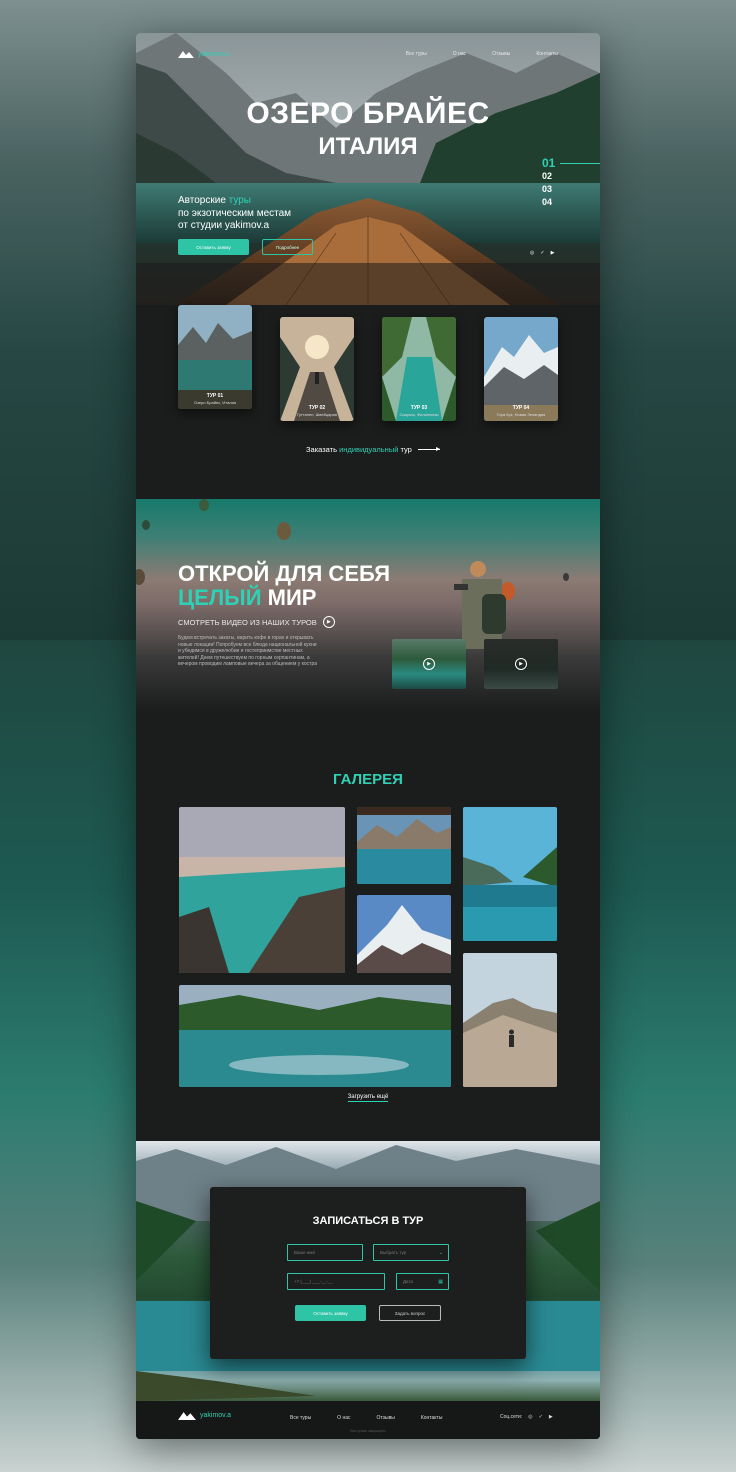 This screenshot has width=736, height=1472. What do you see at coordinates (239, 200) in the screenshot?
I see `tagline-accent: туры` at bounding box center [239, 200].